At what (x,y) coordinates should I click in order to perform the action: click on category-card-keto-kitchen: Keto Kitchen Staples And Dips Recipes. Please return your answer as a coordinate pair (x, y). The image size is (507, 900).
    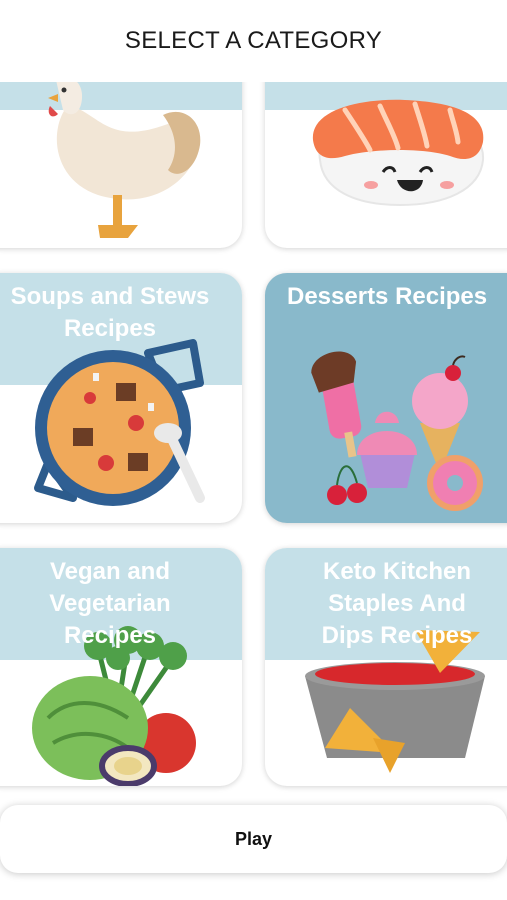
    Looking at the image, I should click on (386, 667).